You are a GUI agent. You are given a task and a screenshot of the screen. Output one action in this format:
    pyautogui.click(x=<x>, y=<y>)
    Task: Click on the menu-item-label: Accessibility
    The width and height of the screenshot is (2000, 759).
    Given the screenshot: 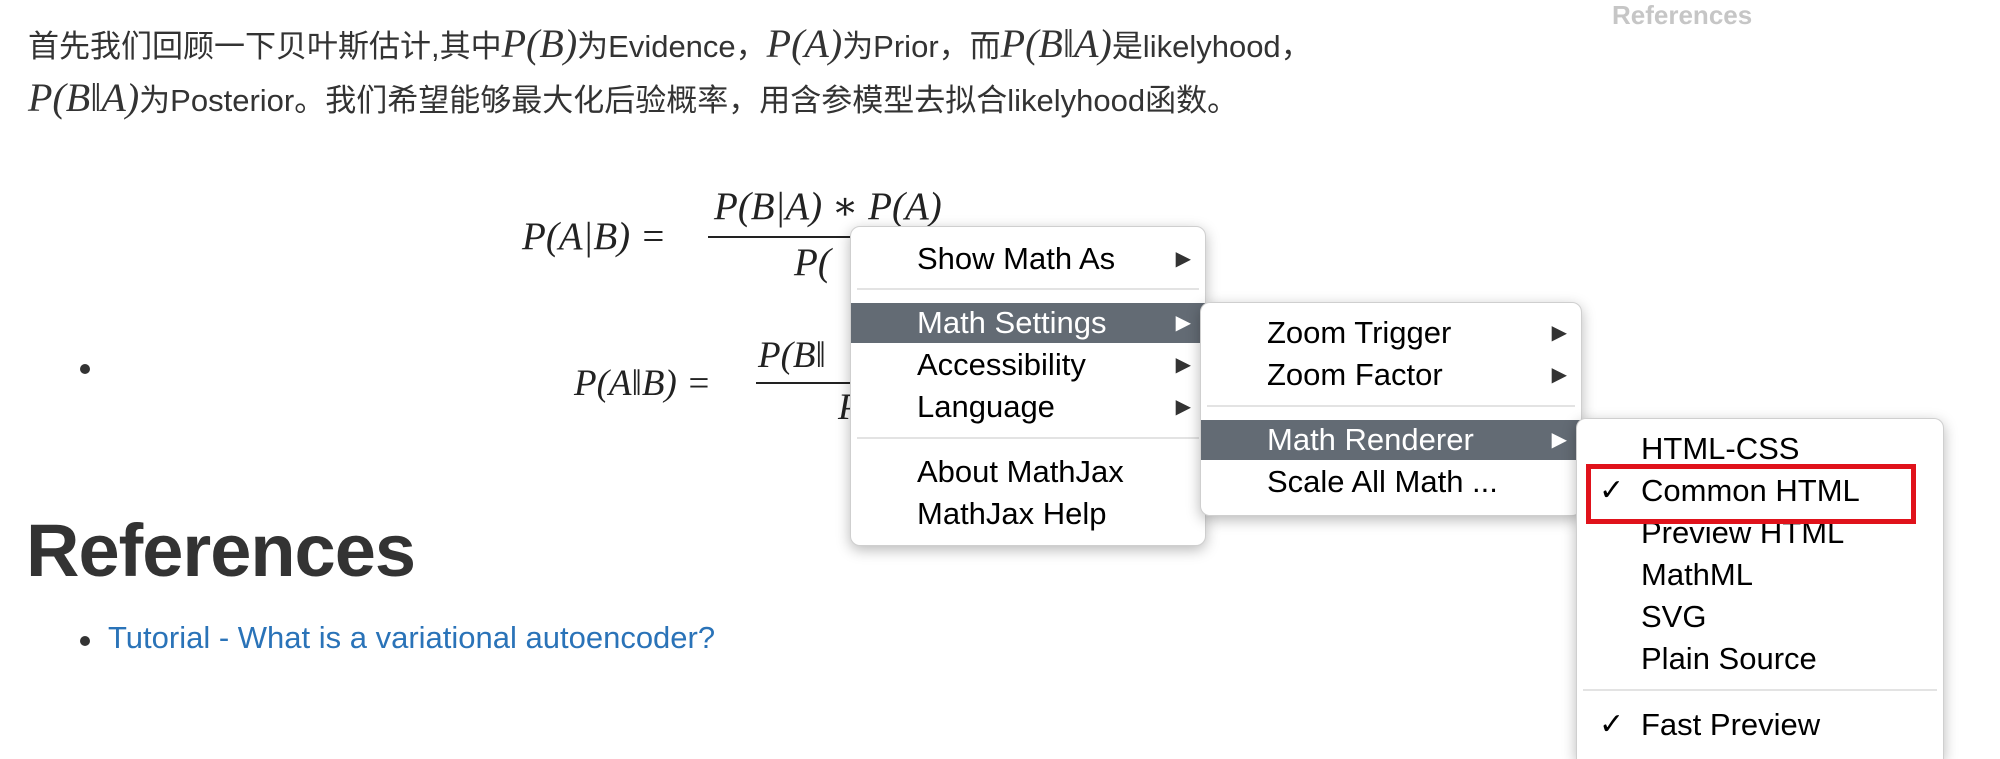 What is the action you would take?
    pyautogui.click(x=1001, y=364)
    